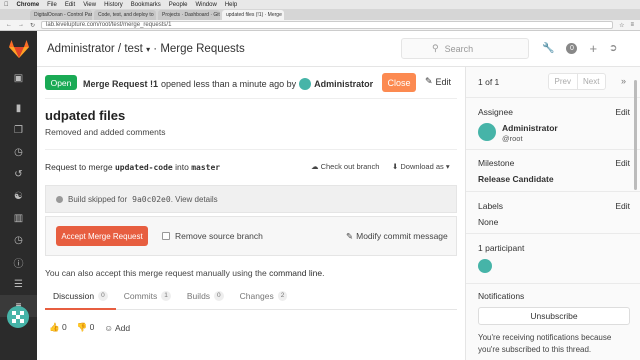 The image size is (640, 360). What do you see at coordinates (579, 48) in the screenshot?
I see `header-icons: 🔧 0 + ➲` at bounding box center [579, 48].